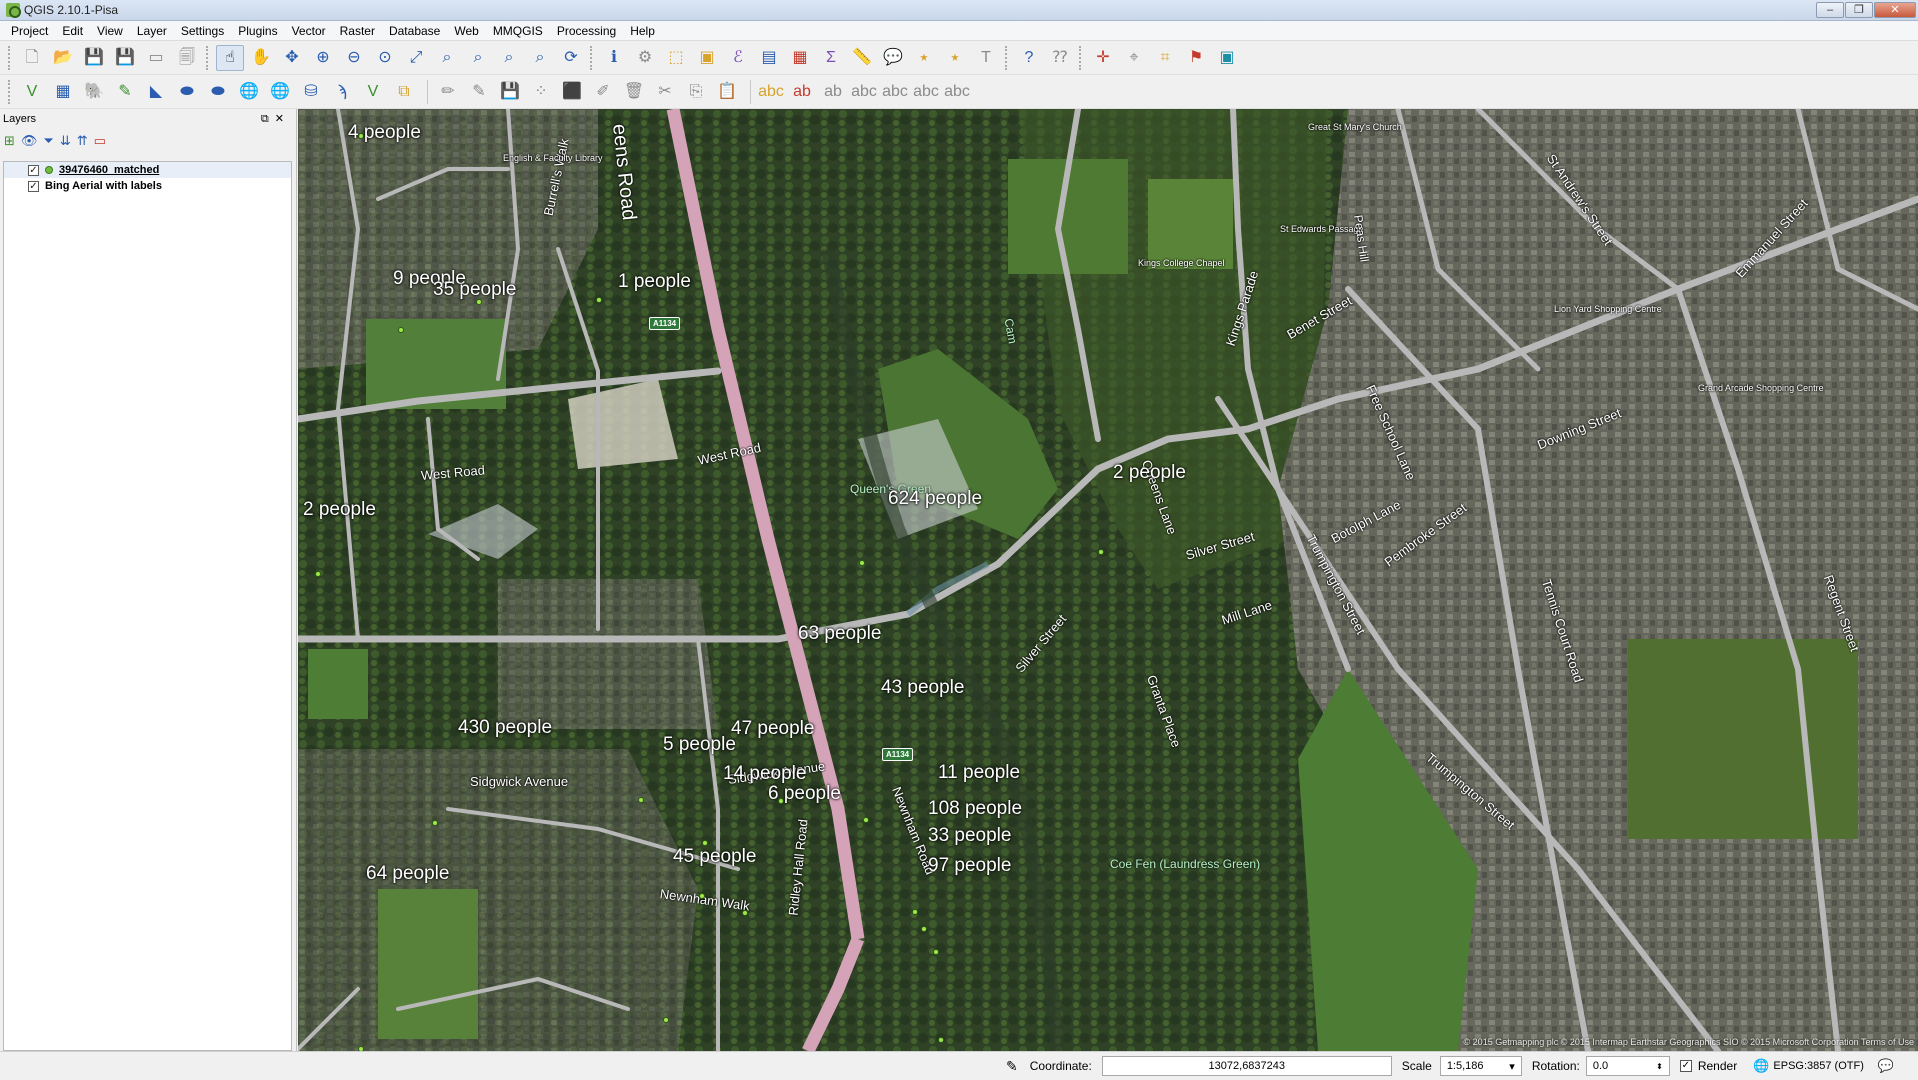  What do you see at coordinates (831, 58) in the screenshot?
I see `statistical-summary-icon: Σ` at bounding box center [831, 58].